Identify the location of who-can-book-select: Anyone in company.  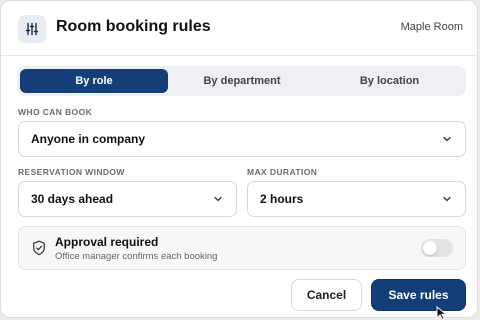
(242, 139).